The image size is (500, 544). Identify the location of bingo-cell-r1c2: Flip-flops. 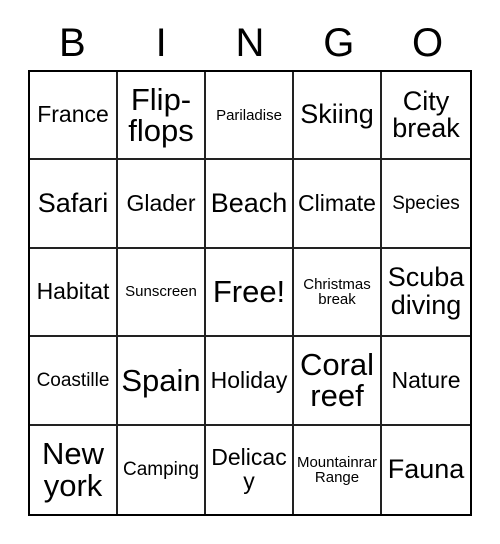
(162, 116).